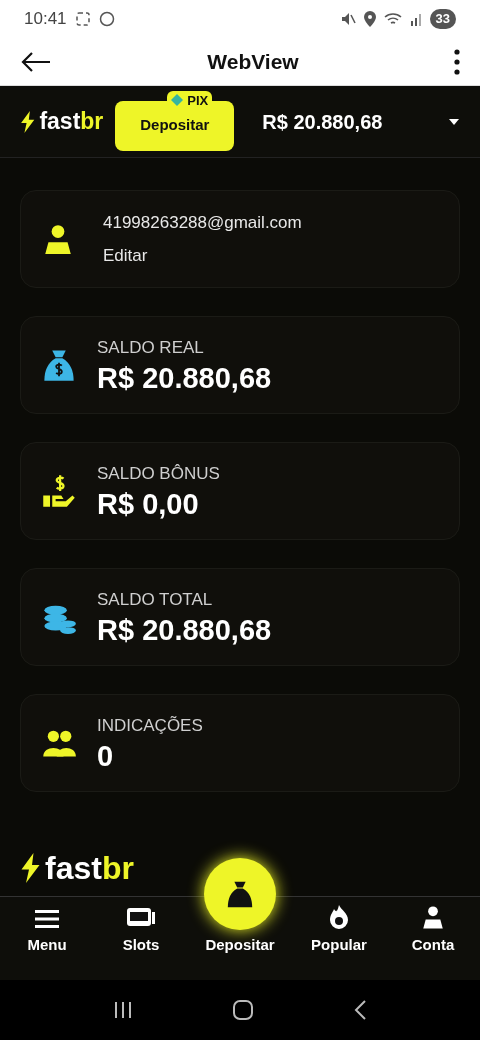 This screenshot has width=480, height=1040. I want to click on header-balance: R$ 20.880,68, so click(322, 122).